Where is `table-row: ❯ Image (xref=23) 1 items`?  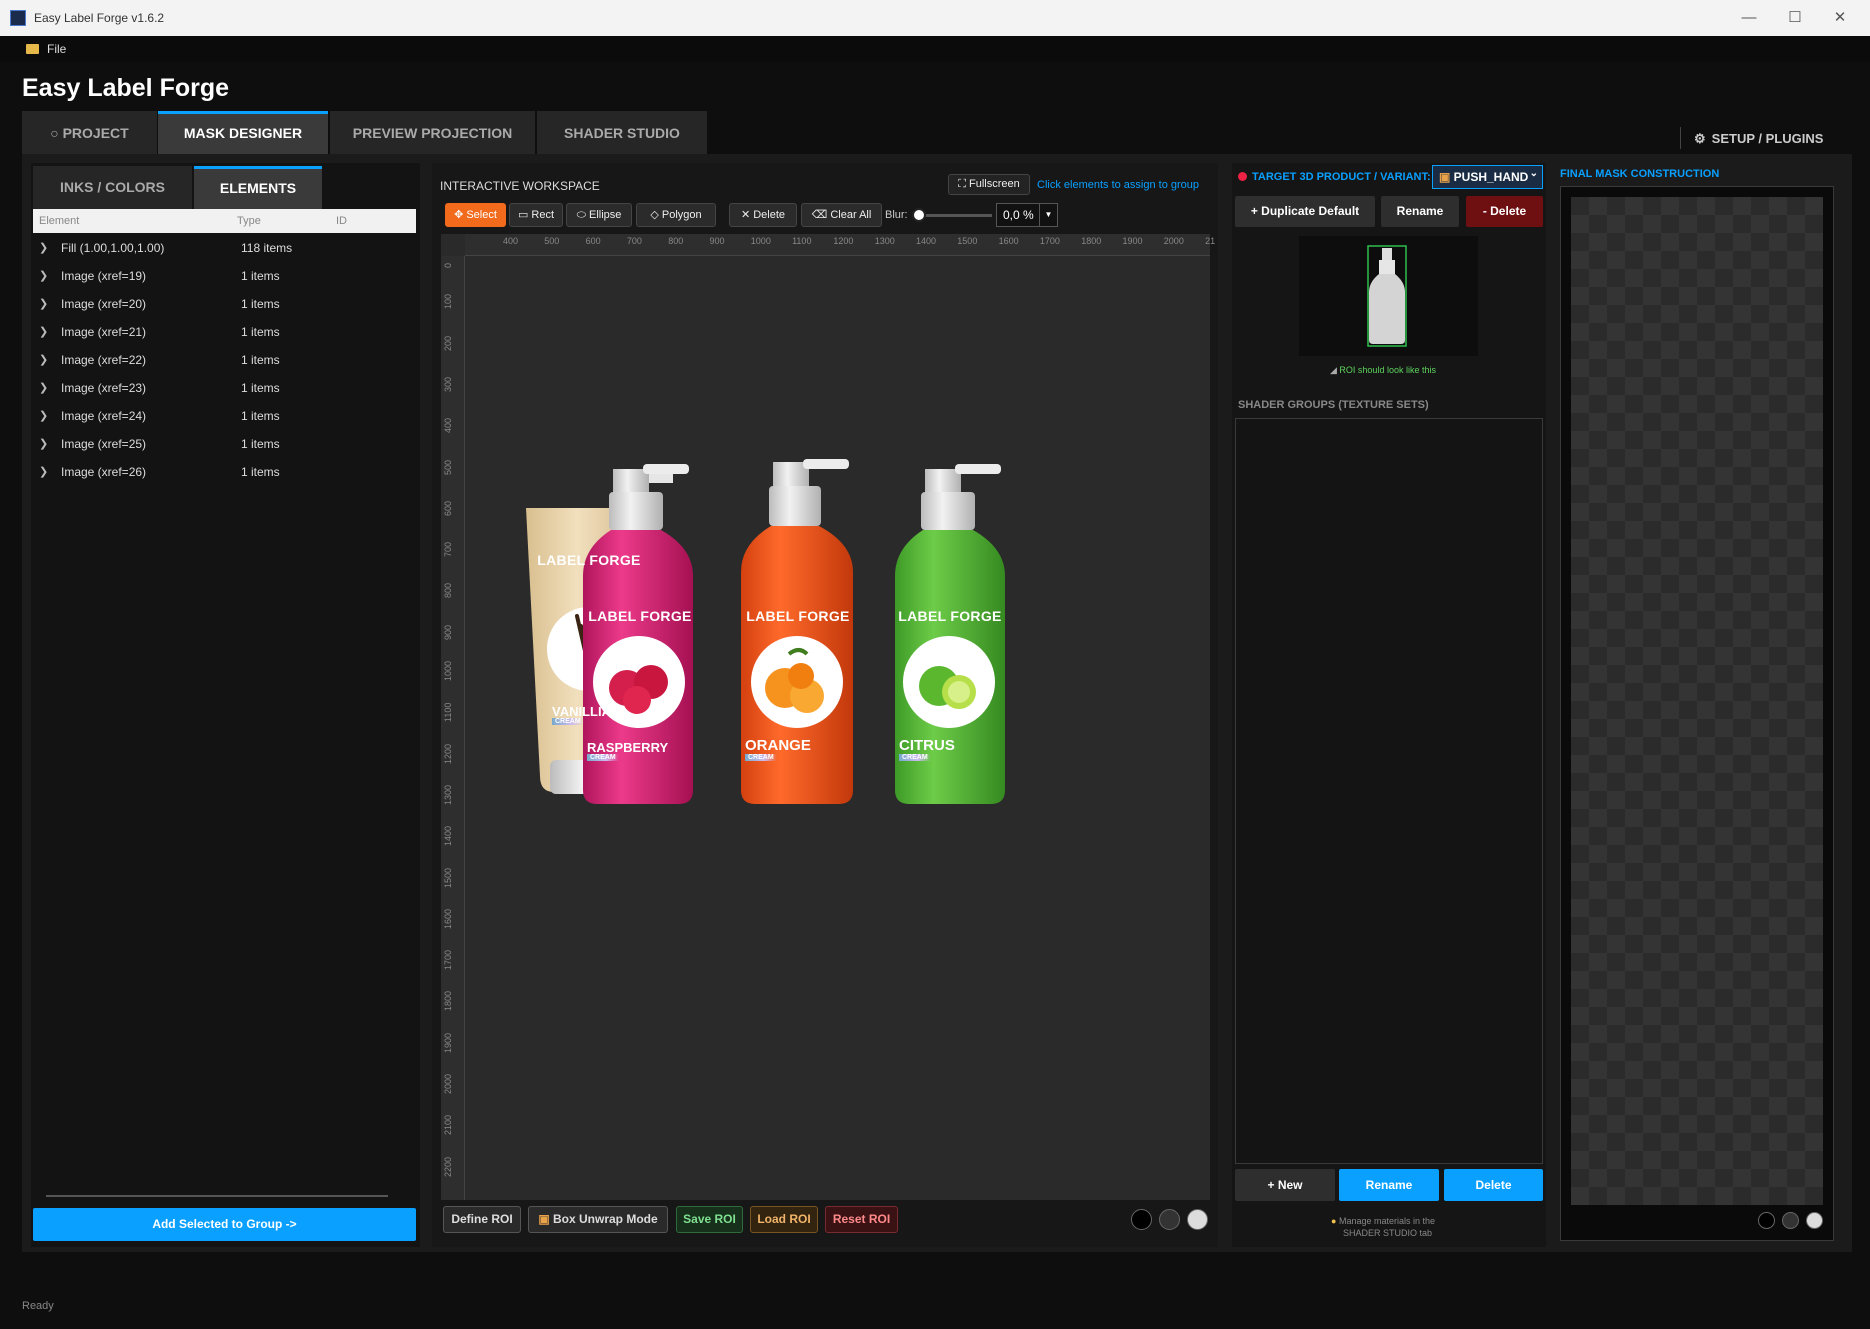 table-row: ❯ Image (xref=23) 1 items is located at coordinates (224, 388).